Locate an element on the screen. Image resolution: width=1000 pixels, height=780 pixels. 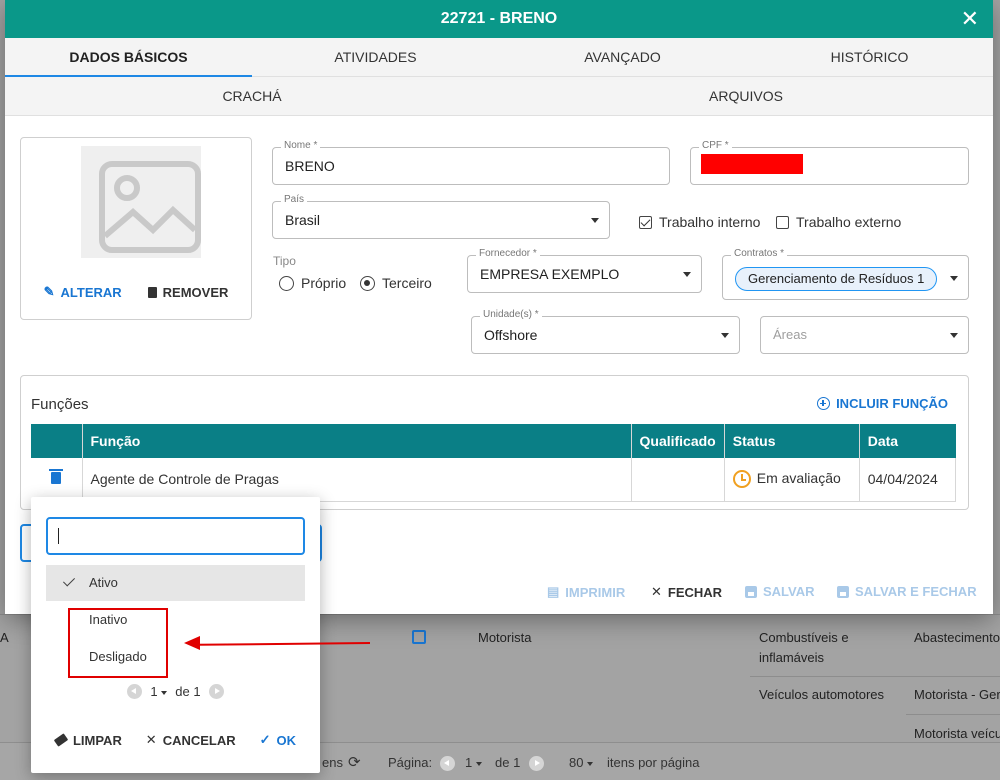
bg-cell: Abastecimento is located at coordinates (957, 637).